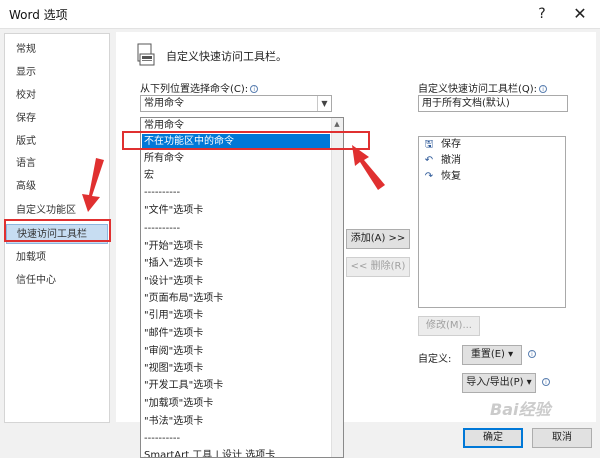 This screenshot has height=458, width=600. I want to click on title-bar: Word 选项 ? ✕, so click(300, 14).